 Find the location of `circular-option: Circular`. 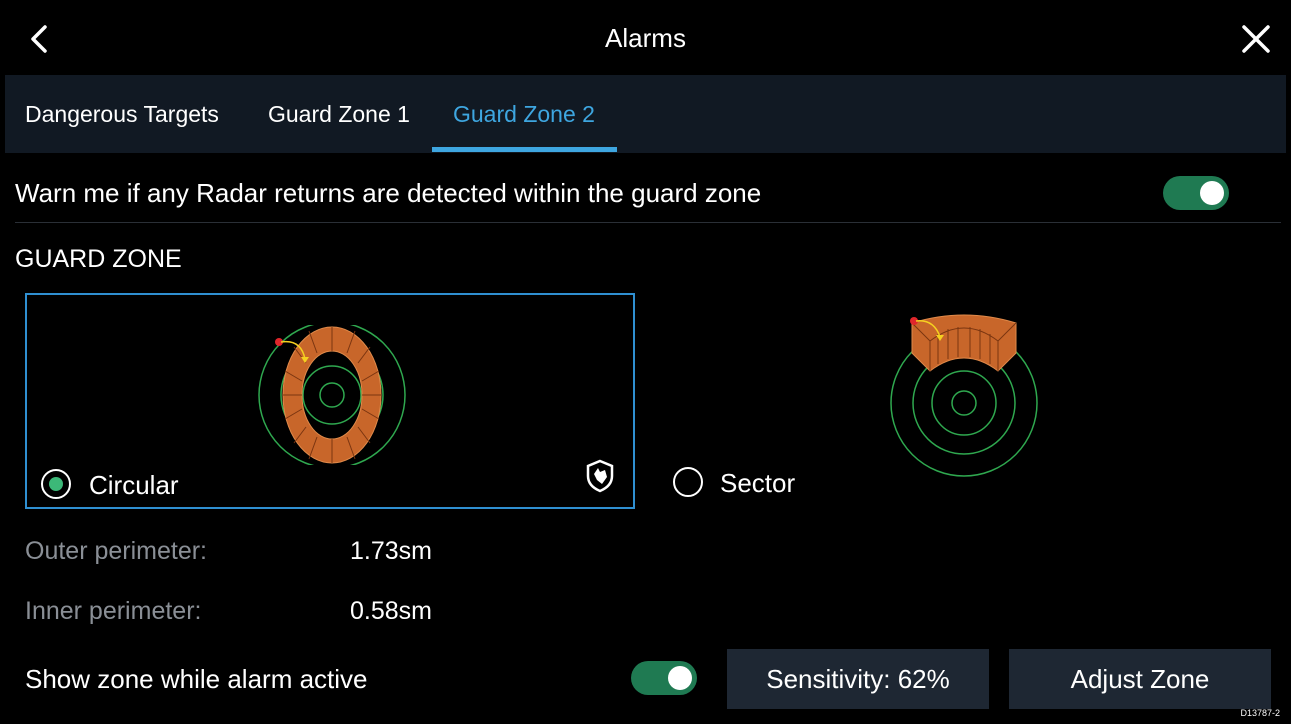

circular-option: Circular is located at coordinates (330, 401).